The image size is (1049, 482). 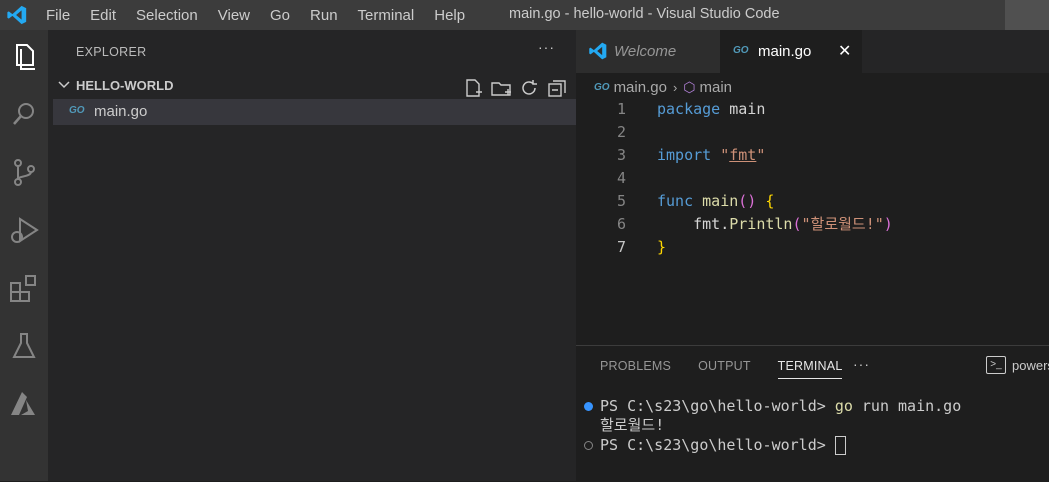 What do you see at coordinates (861, 364) in the screenshot?
I see `panel-more-button: ···` at bounding box center [861, 364].